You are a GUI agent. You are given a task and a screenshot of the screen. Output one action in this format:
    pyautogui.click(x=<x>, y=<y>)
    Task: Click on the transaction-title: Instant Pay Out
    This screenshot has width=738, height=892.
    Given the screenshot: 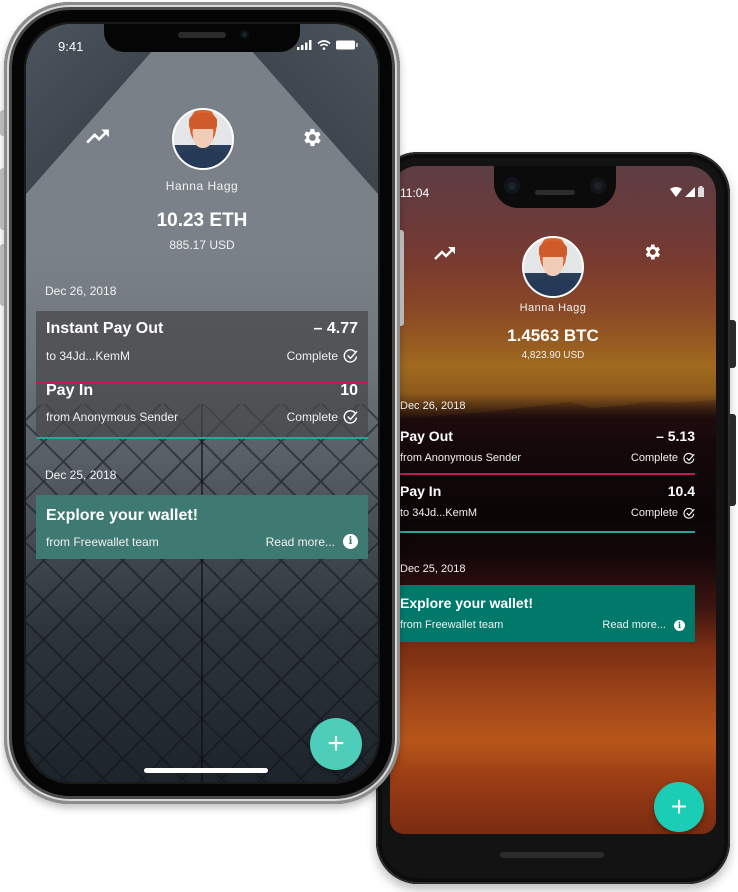 What is the action you would take?
    pyautogui.click(x=105, y=328)
    